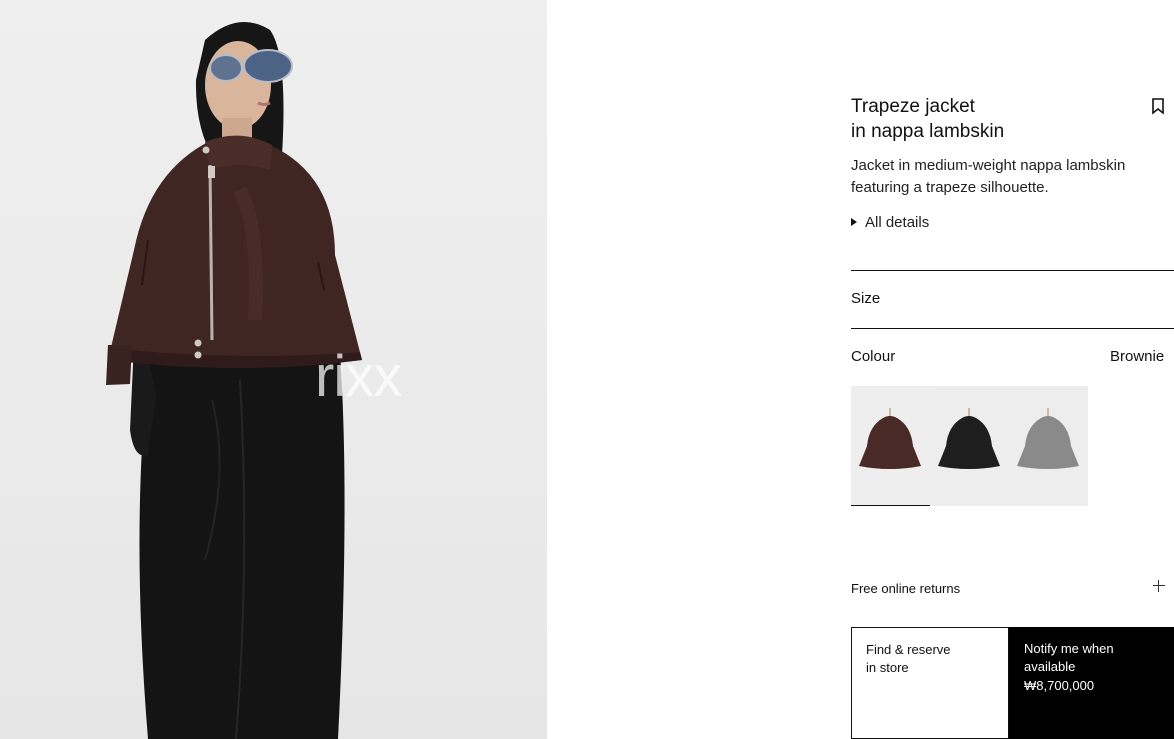  Describe the element at coordinates (873, 356) in the screenshot. I see `colour-label: Colour` at that location.